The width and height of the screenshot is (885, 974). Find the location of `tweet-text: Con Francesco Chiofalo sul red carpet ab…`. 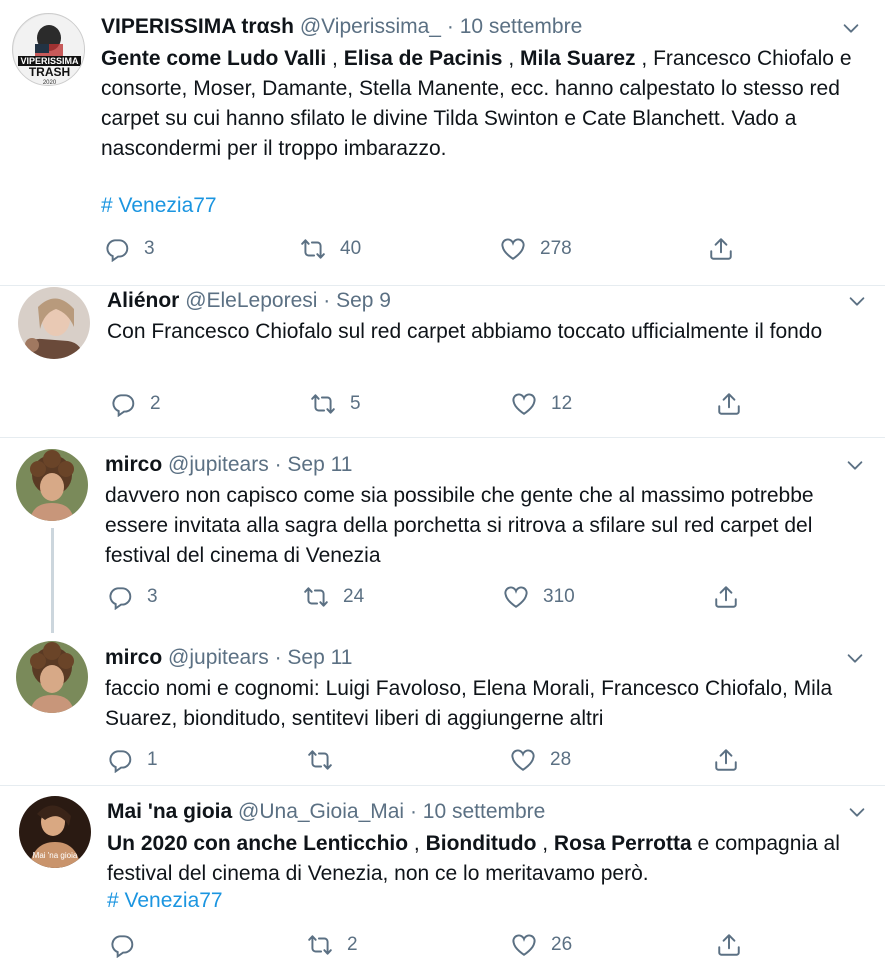

tweet-text: Con Francesco Chiofalo sul red carpet ab… is located at coordinates (465, 331).